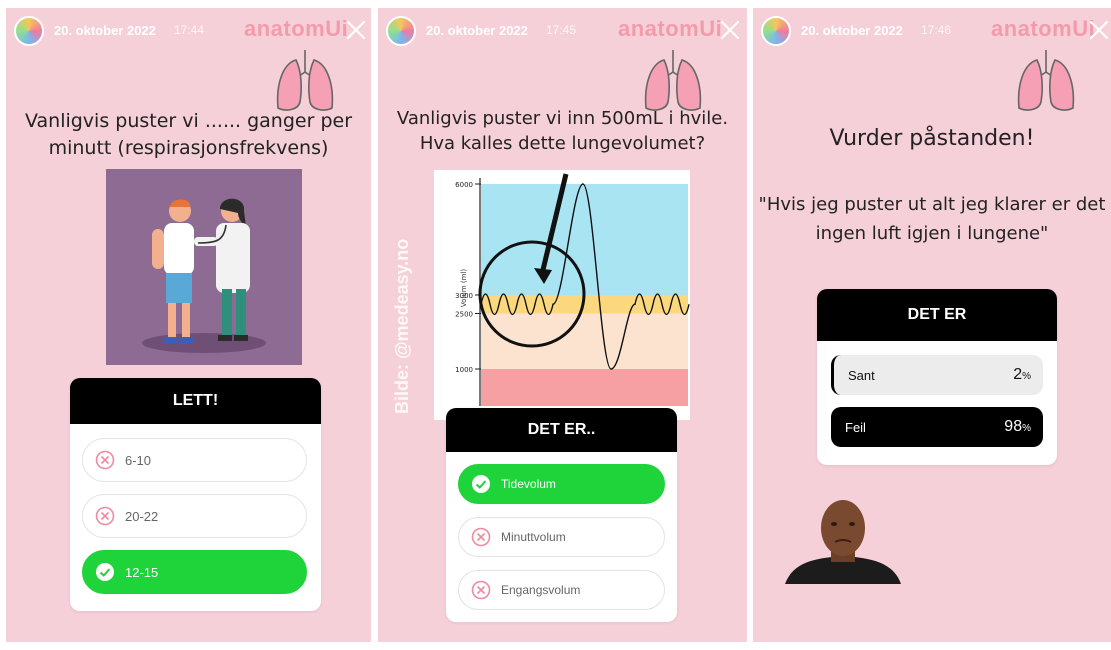 The image size is (1111, 650). I want to click on result-value: 2, so click(1018, 374).